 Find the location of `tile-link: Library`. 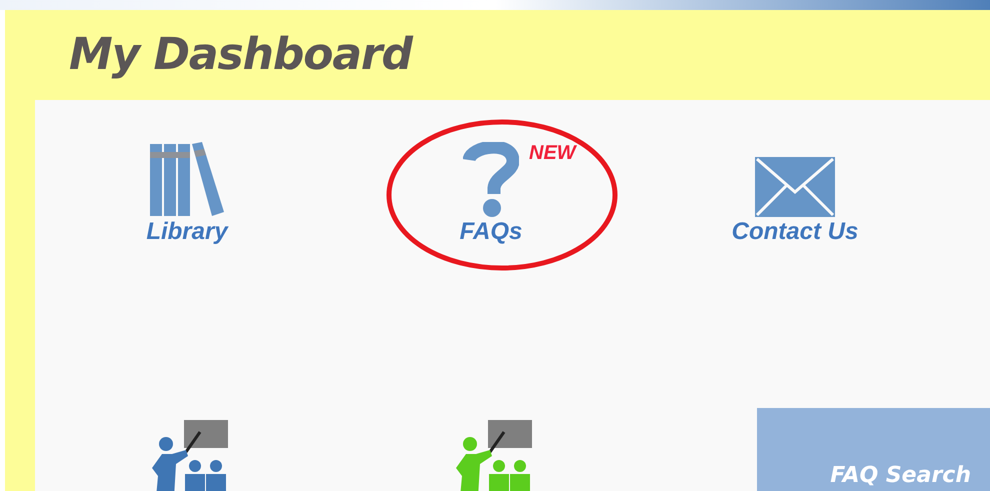

tile-link: Library is located at coordinates (187, 232).